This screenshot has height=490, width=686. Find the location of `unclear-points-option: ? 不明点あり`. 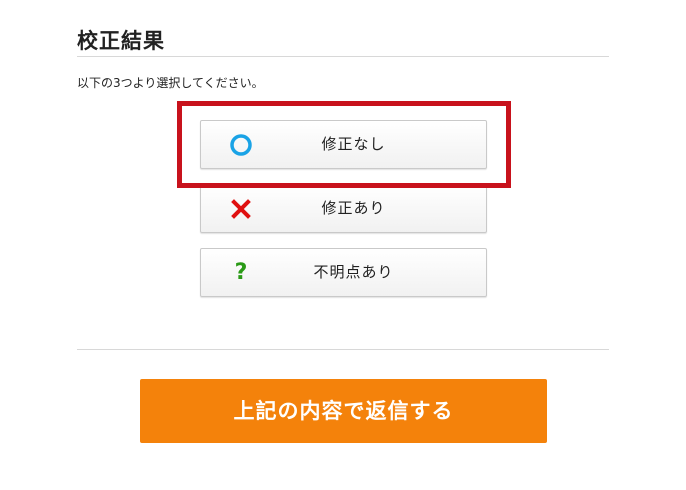

unclear-points-option: ? 不明点あり is located at coordinates (343, 272).